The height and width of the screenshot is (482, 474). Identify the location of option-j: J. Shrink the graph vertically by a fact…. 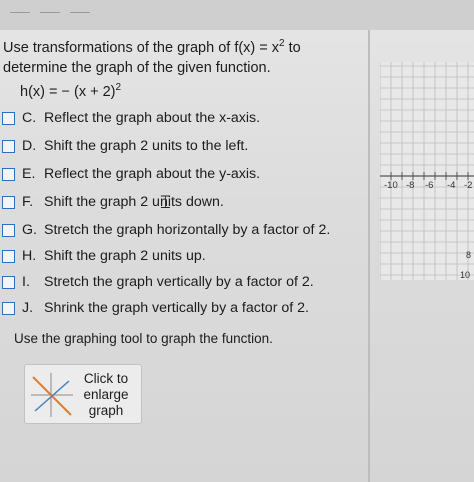
(155, 308).